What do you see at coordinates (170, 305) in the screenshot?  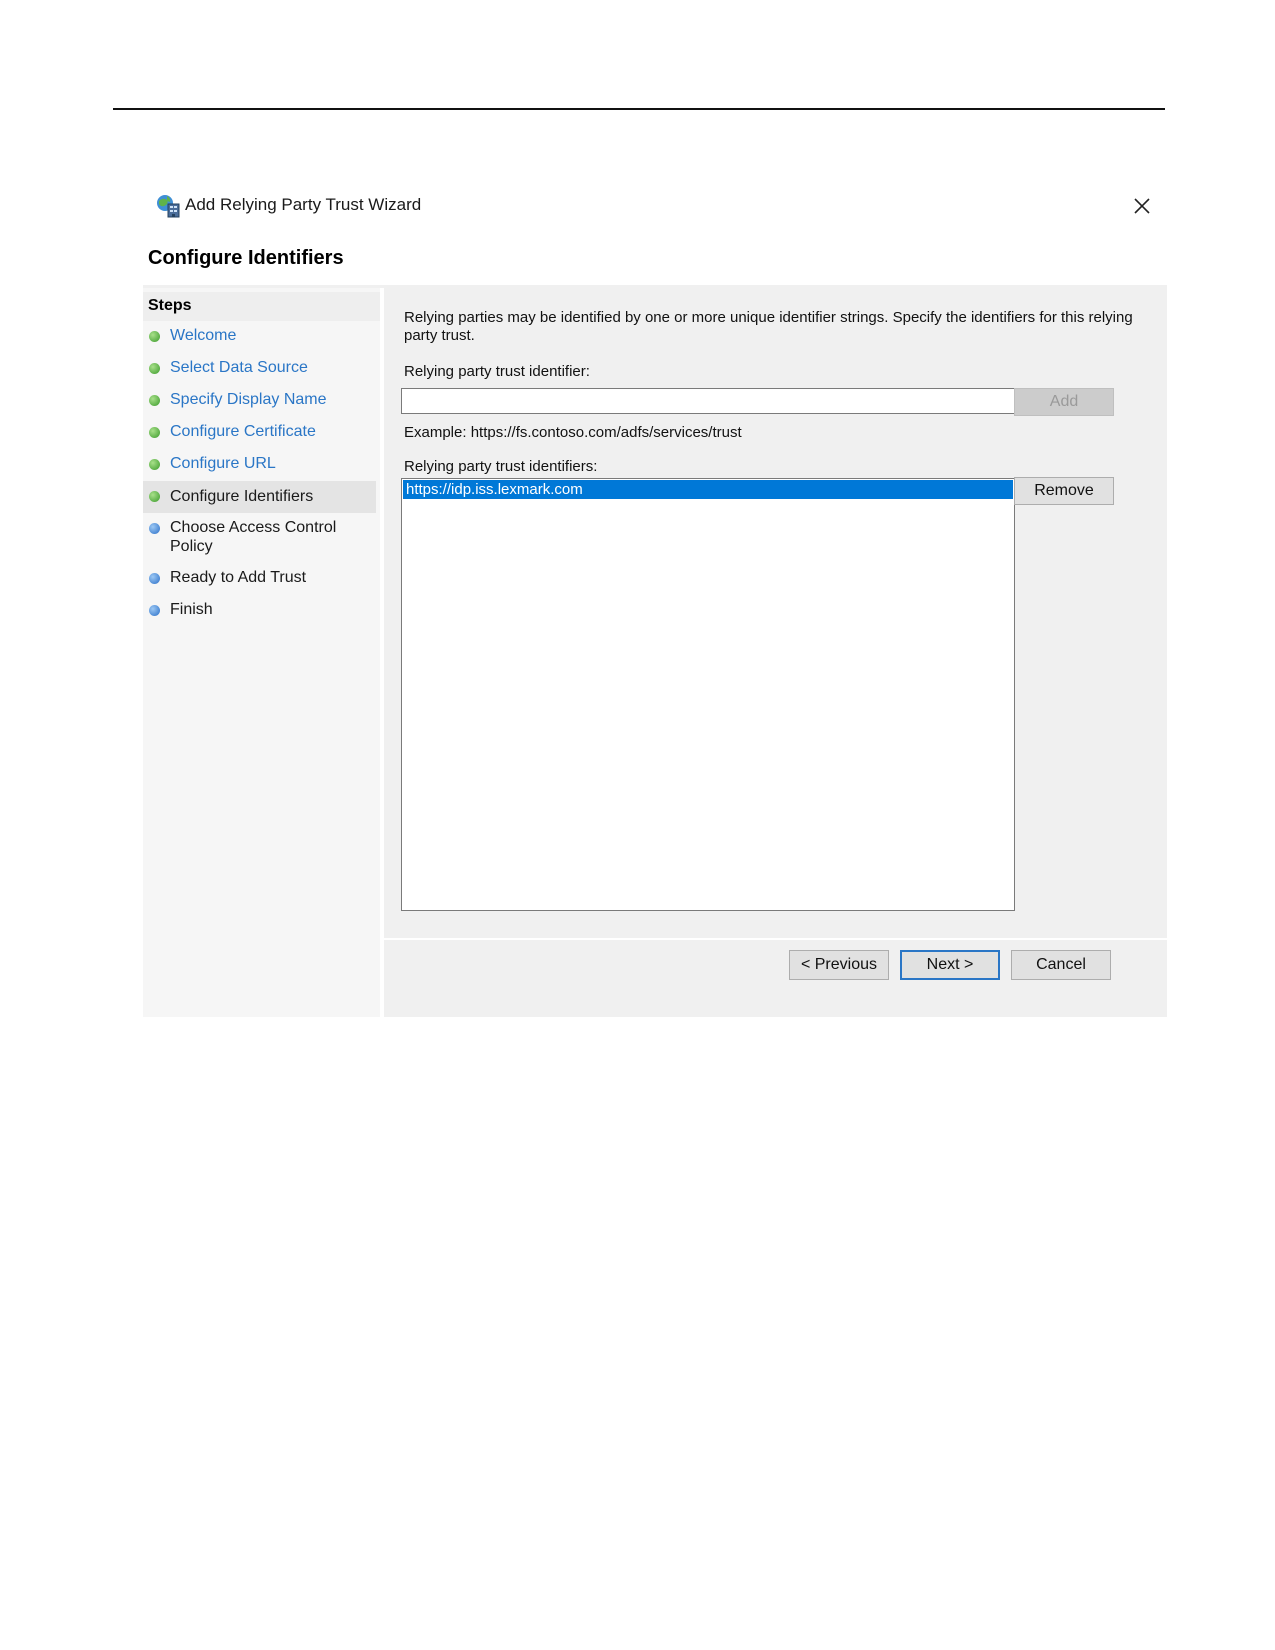 I see `steps-header-label: Steps` at bounding box center [170, 305].